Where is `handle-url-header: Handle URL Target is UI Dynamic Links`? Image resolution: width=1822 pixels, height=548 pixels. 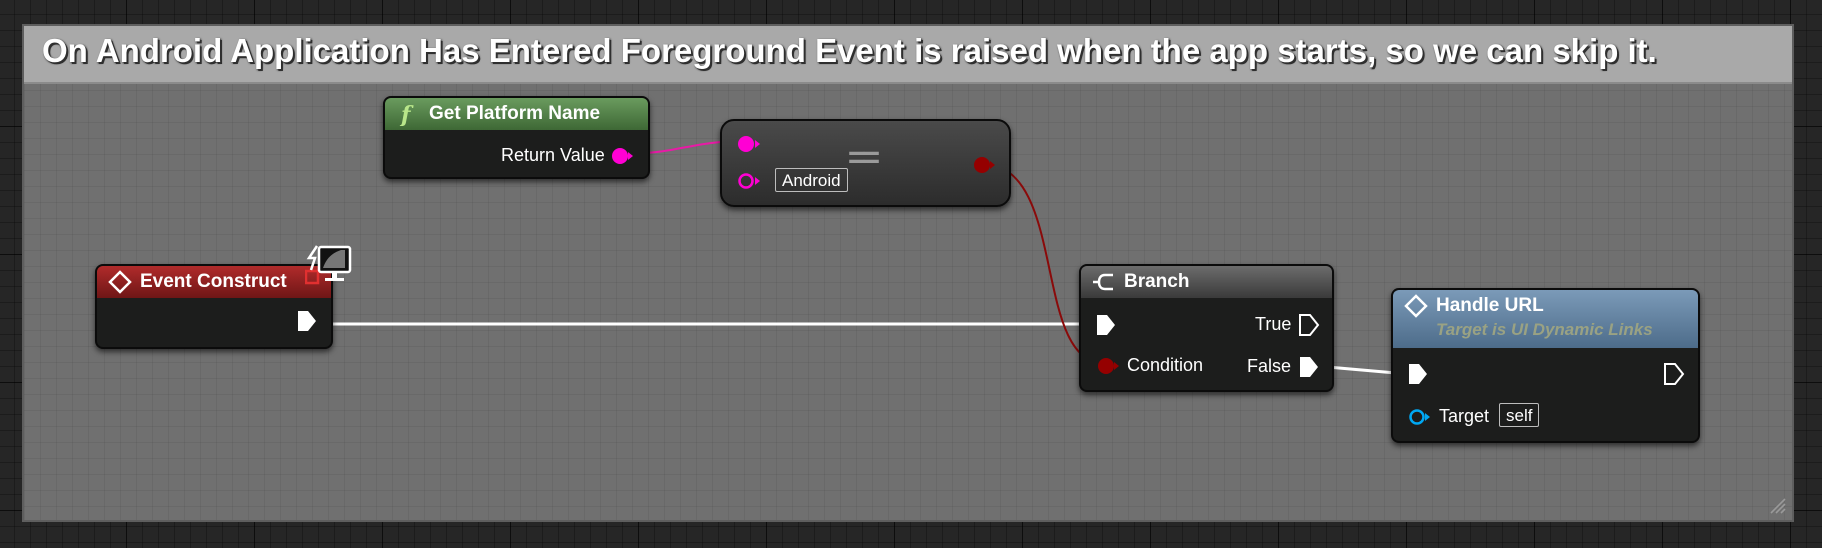
handle-url-header: Handle URL Target is UI Dynamic Links is located at coordinates (1545, 319).